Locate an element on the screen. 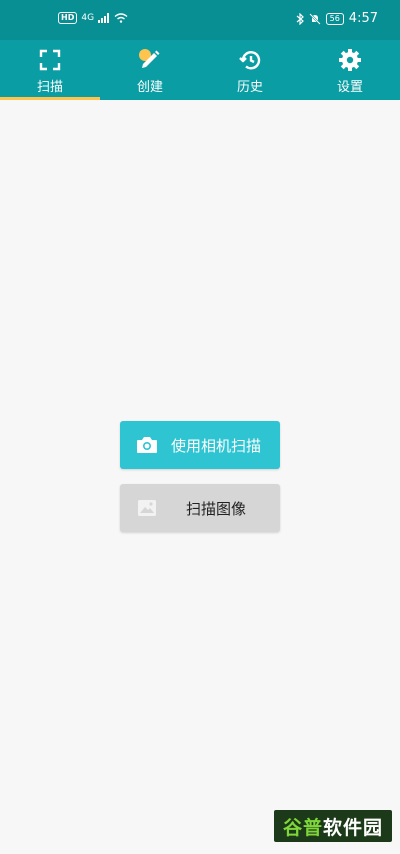 The image size is (400, 854). network-label: 4G is located at coordinates (88, 18).